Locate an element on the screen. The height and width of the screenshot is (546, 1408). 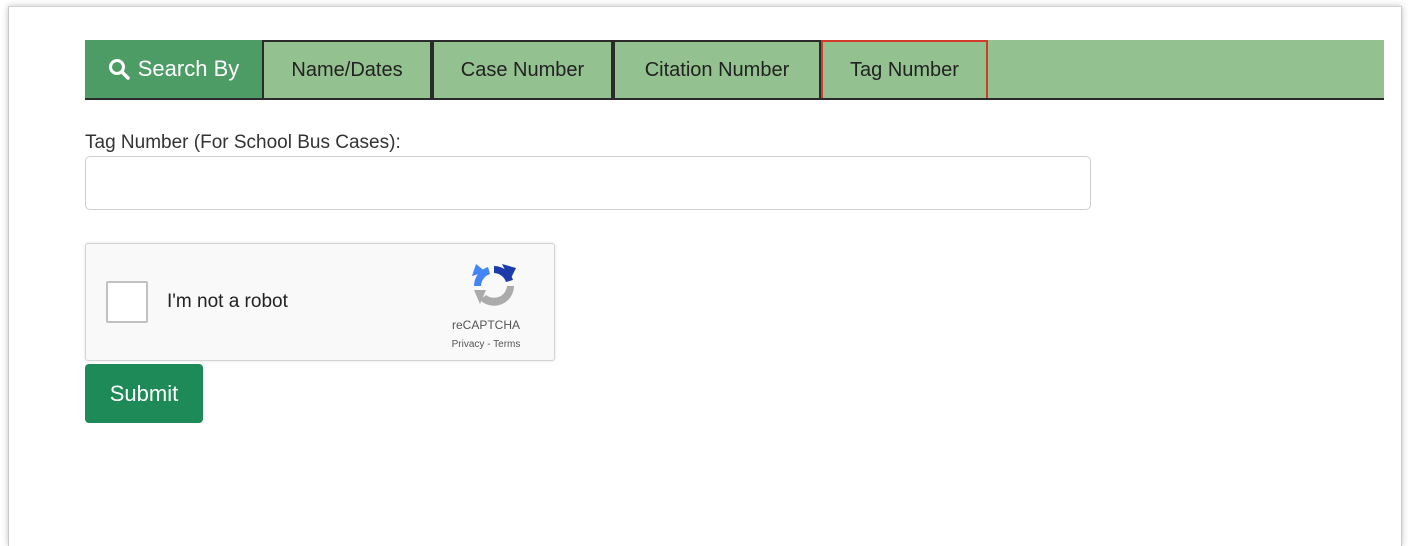
terms-link: Terms is located at coordinates (506, 344).